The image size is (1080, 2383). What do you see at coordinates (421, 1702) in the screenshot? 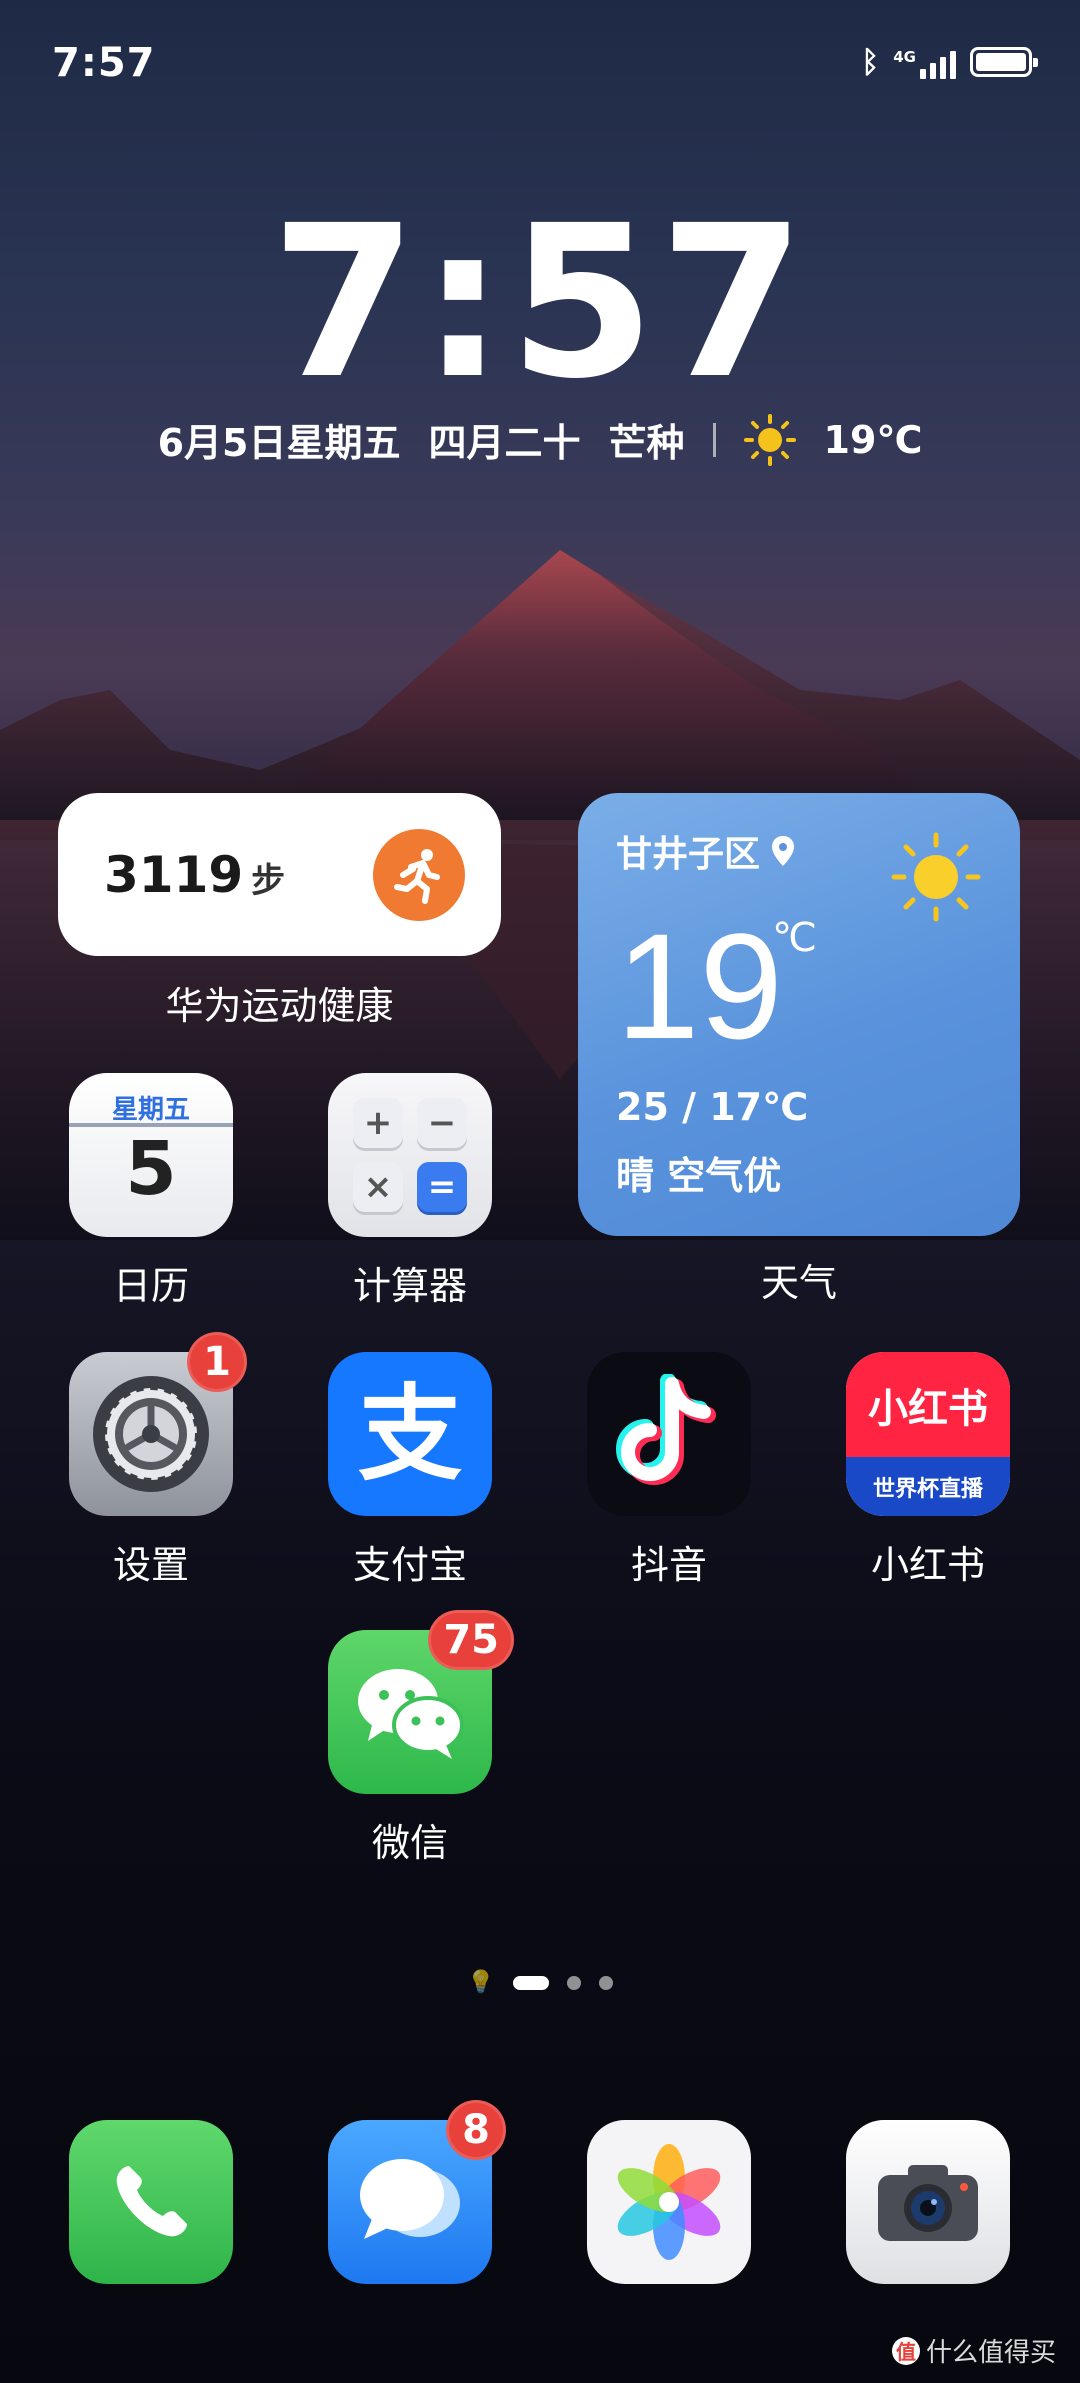
I see `wechat-icon: 75` at bounding box center [421, 1702].